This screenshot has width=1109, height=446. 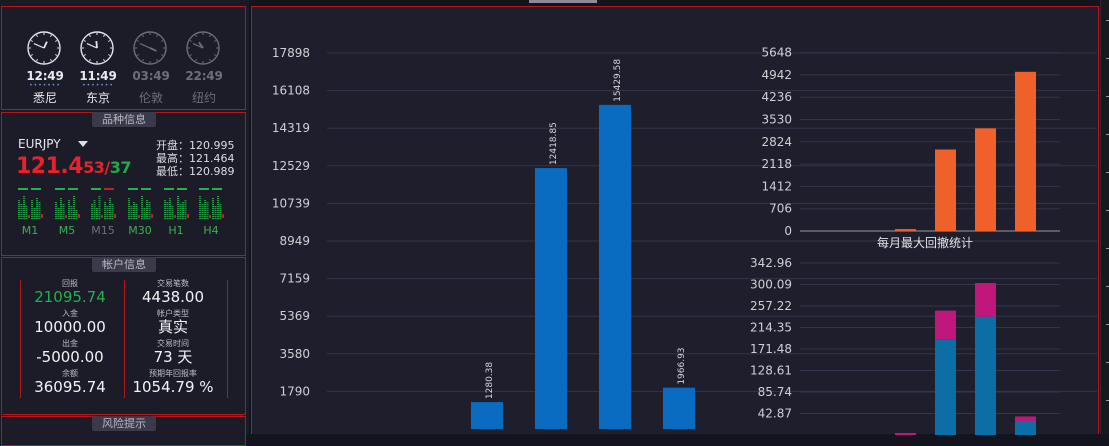 What do you see at coordinates (211, 204) in the screenshot?
I see `timeframe-bars-h4` at bounding box center [211, 204].